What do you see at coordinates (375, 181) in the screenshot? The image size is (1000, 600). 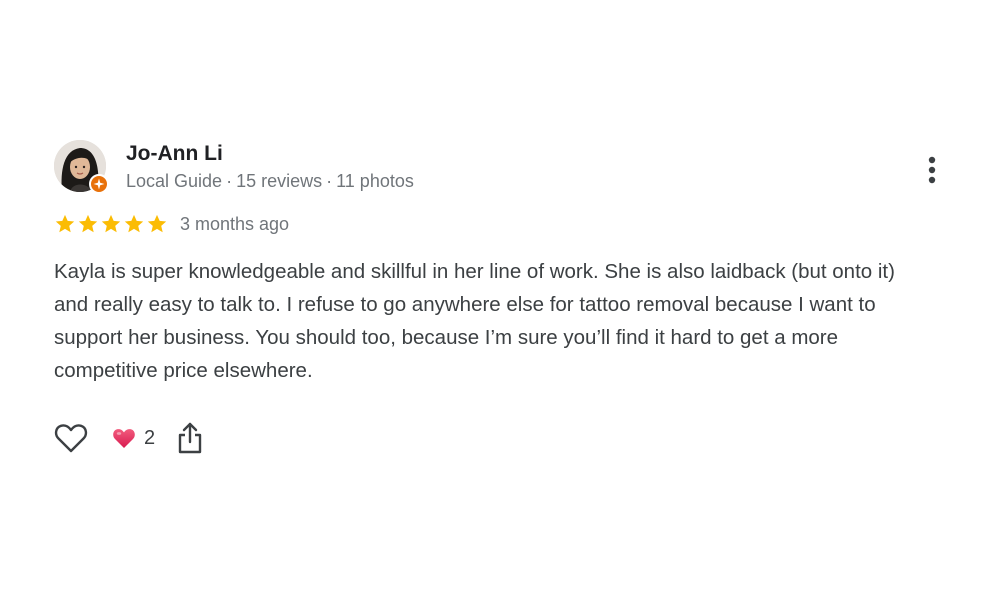 I see `photo-count: 11 photos` at bounding box center [375, 181].